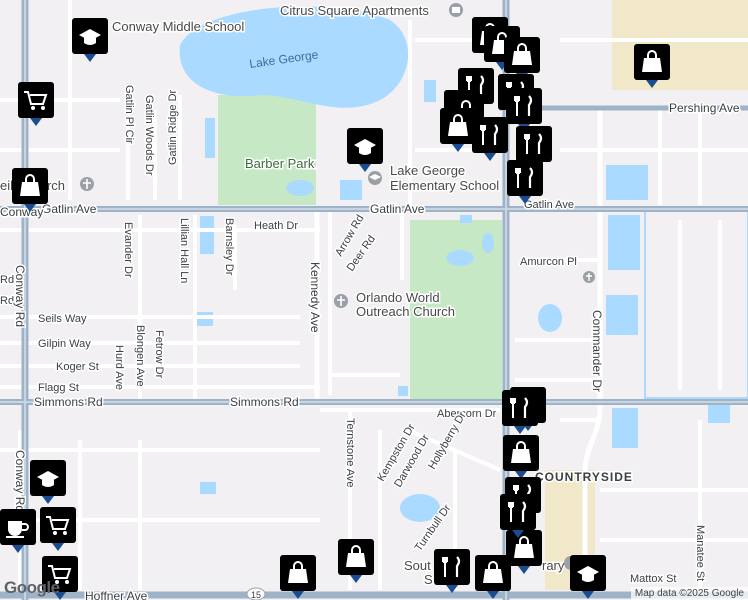  What do you see at coordinates (229, 247) in the screenshot?
I see `label-barnsley-dr: Barnsley Dr` at bounding box center [229, 247].